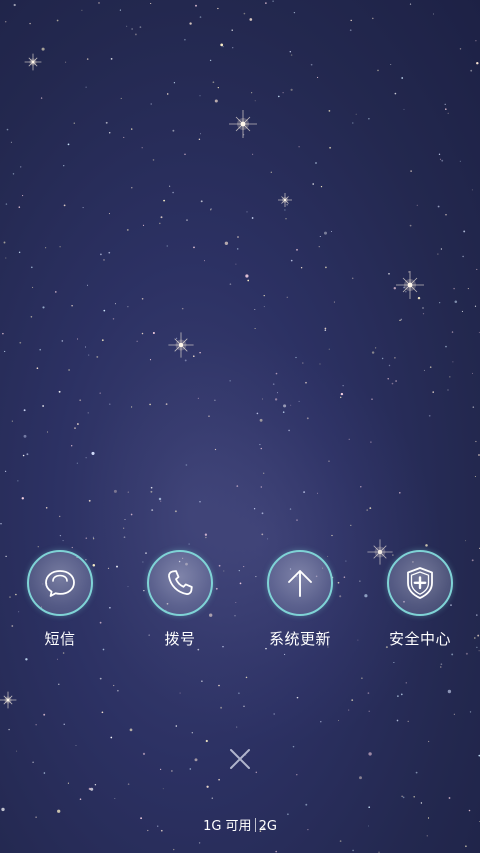 Image resolution: width=480 pixels, height=853 pixels. What do you see at coordinates (240, 759) in the screenshot?
I see `close-icon` at bounding box center [240, 759].